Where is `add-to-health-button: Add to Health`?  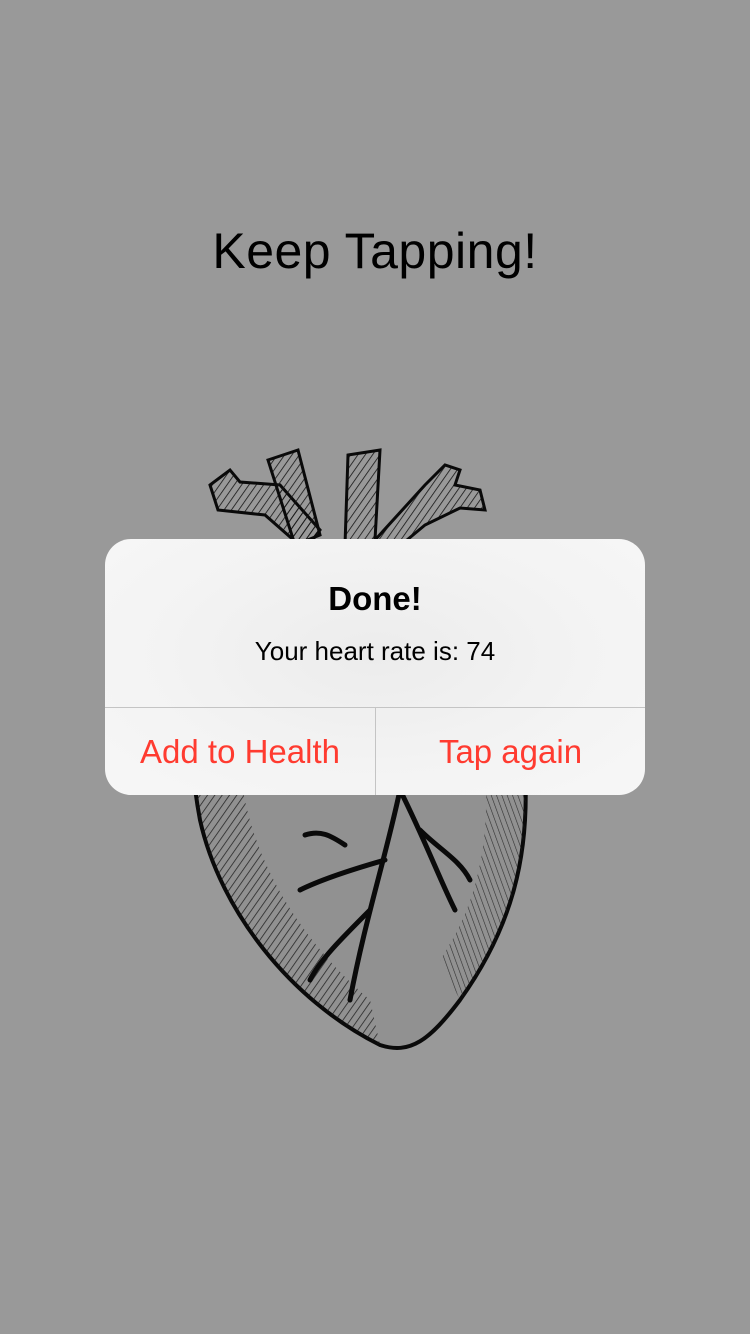
add-to-health-button: Add to Health is located at coordinates (240, 751).